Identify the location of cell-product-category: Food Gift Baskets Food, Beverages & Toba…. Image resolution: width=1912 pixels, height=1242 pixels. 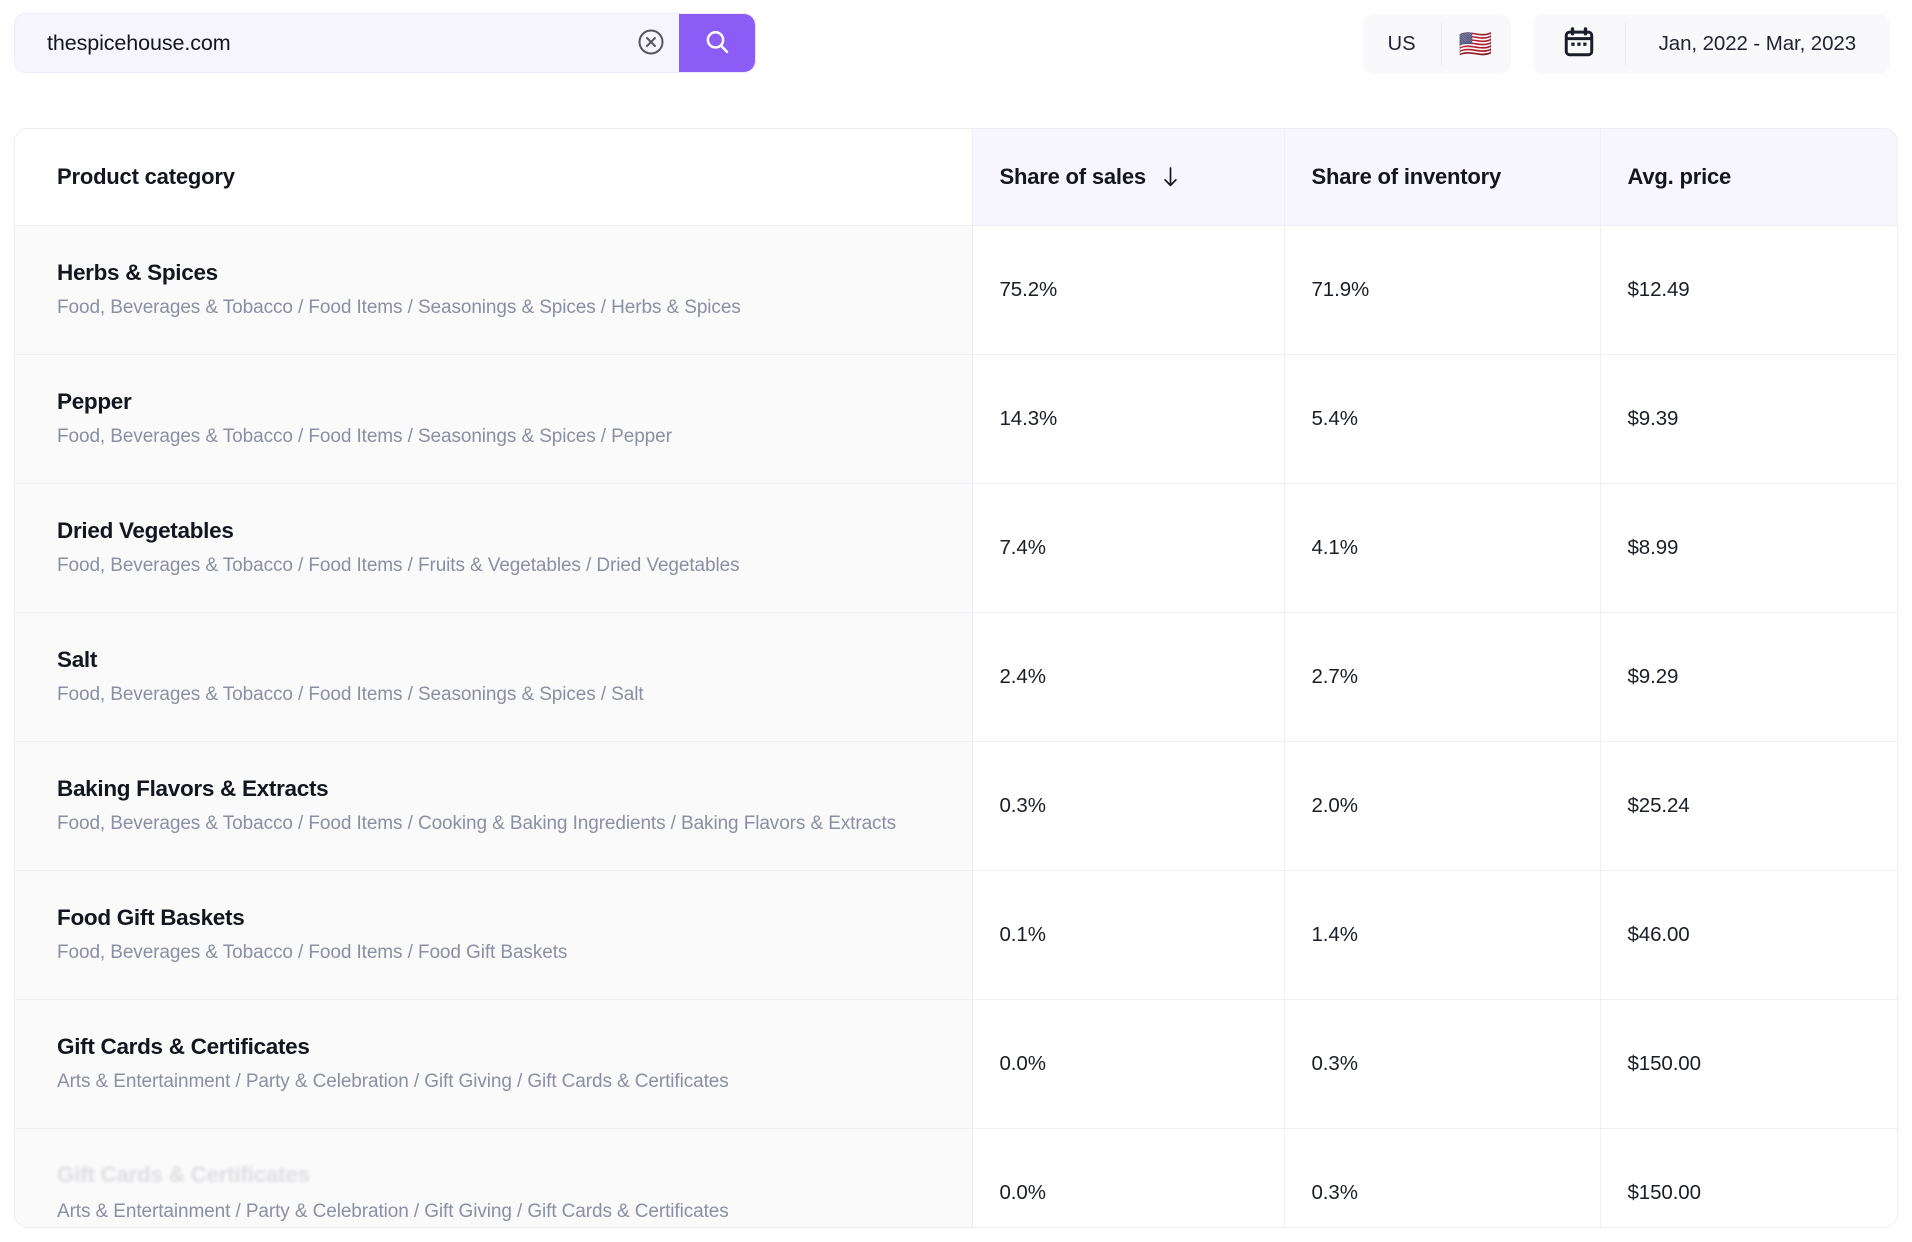
(493, 935).